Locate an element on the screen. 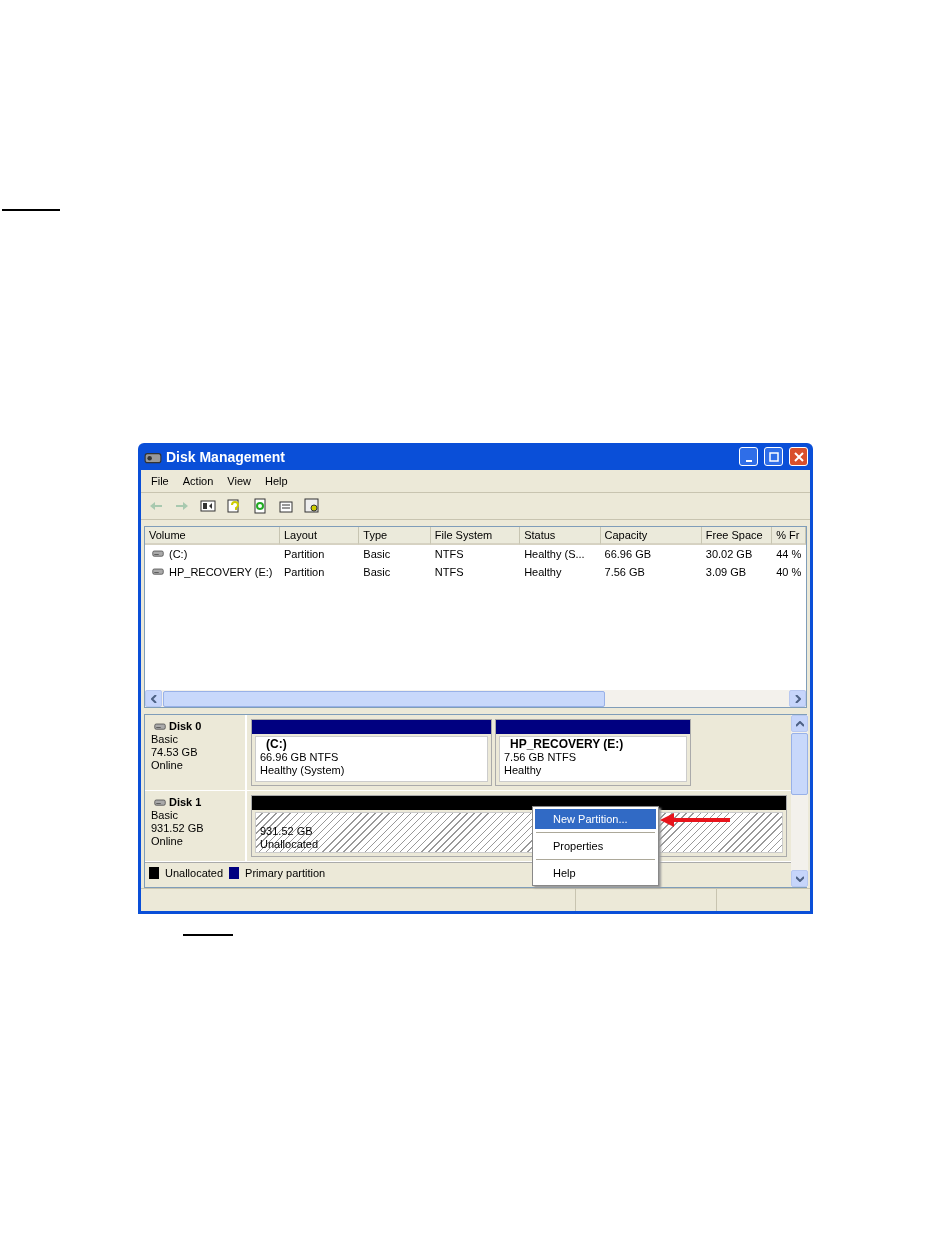  maximize-icon is located at coordinates (773, 456).